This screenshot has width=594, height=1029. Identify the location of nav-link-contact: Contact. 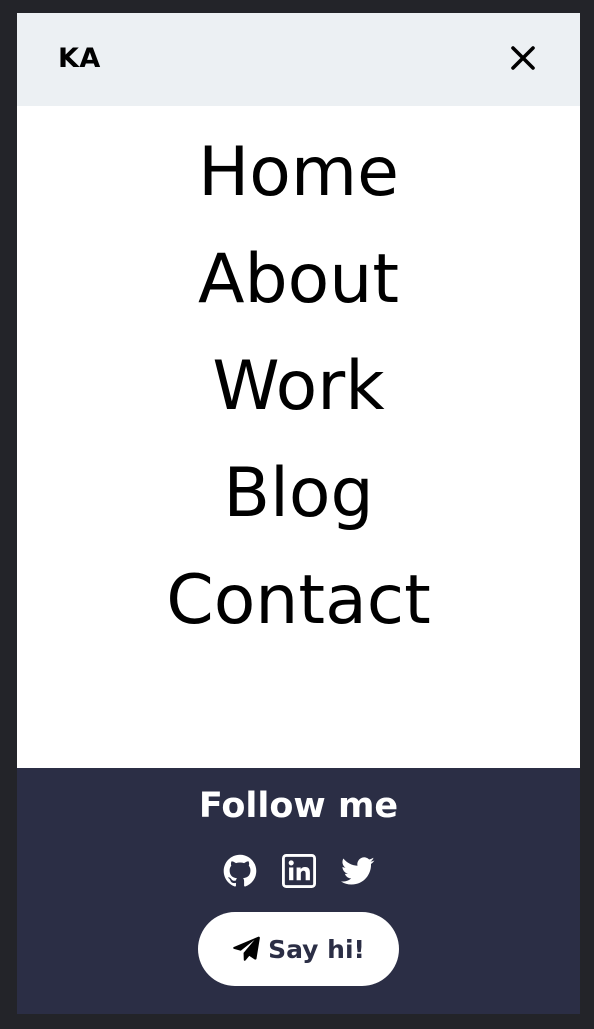
(298, 600).